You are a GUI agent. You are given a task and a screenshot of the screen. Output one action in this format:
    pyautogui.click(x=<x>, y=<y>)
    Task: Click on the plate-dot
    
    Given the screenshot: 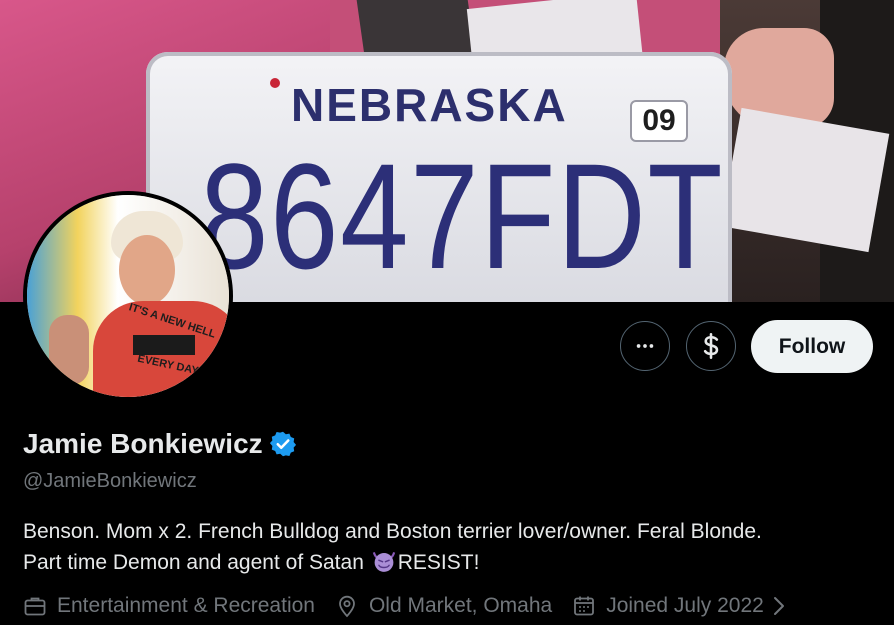 What is the action you would take?
    pyautogui.click(x=275, y=83)
    